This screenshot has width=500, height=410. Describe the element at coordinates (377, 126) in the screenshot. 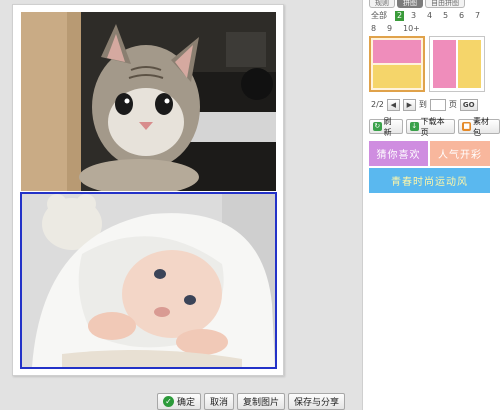

I see `refresh-icon: ↻` at that location.